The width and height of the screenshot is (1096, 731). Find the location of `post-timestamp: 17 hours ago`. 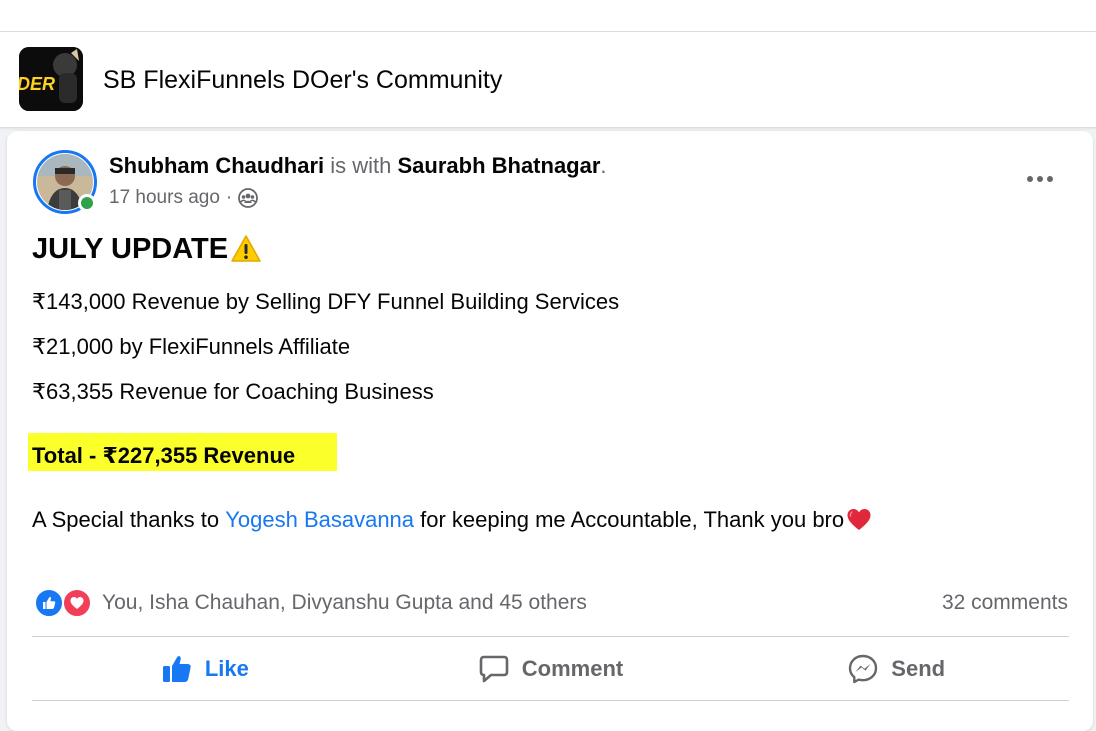

post-timestamp: 17 hours ago is located at coordinates (164, 198).